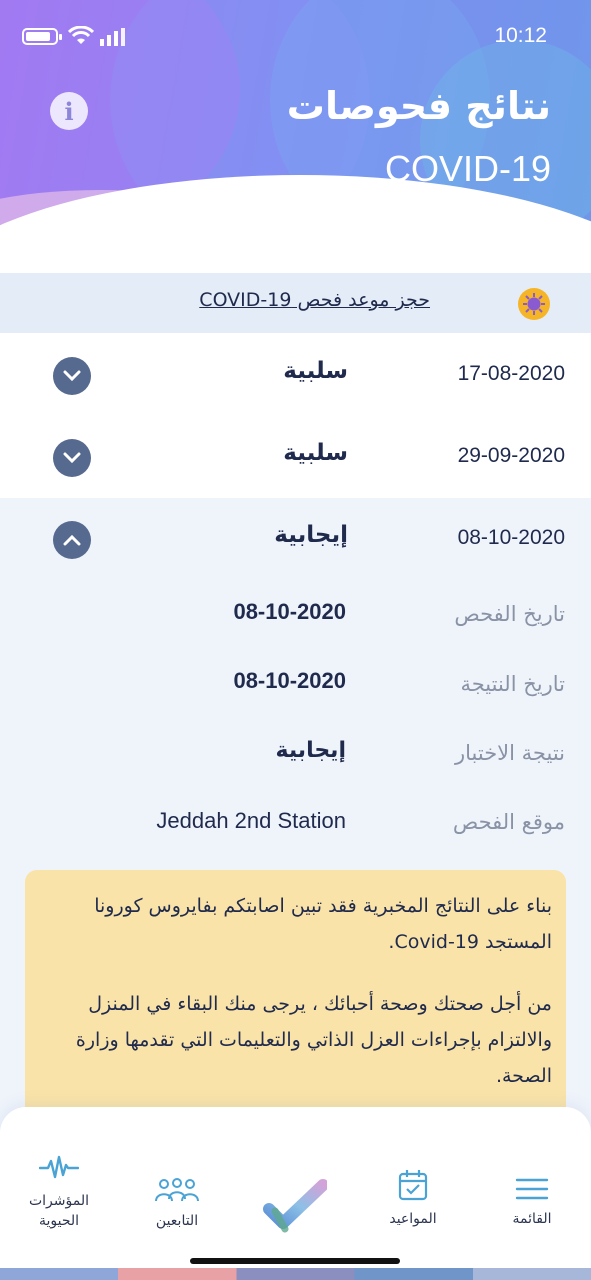  I want to click on result-row: 17-08-2020 سلبية, so click(295, 375).